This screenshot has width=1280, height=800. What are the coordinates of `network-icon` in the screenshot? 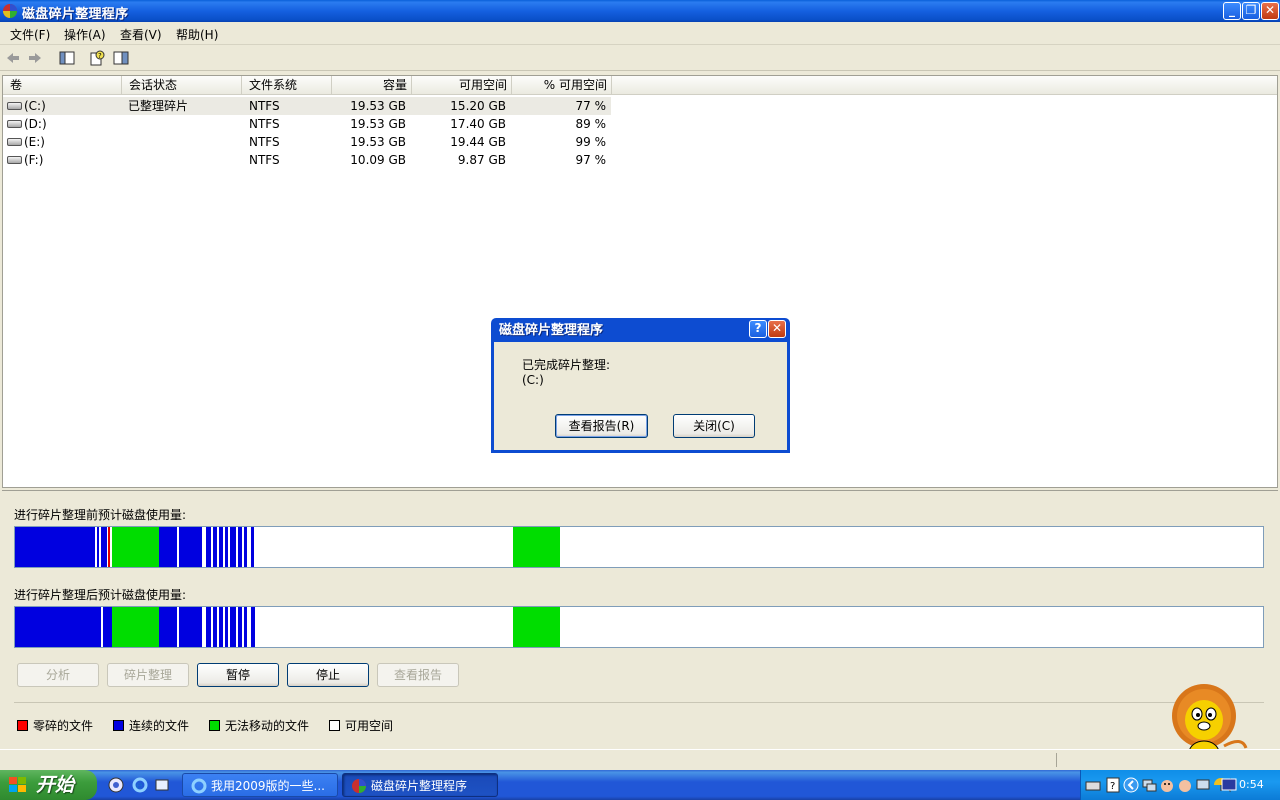 It's located at (1149, 785).